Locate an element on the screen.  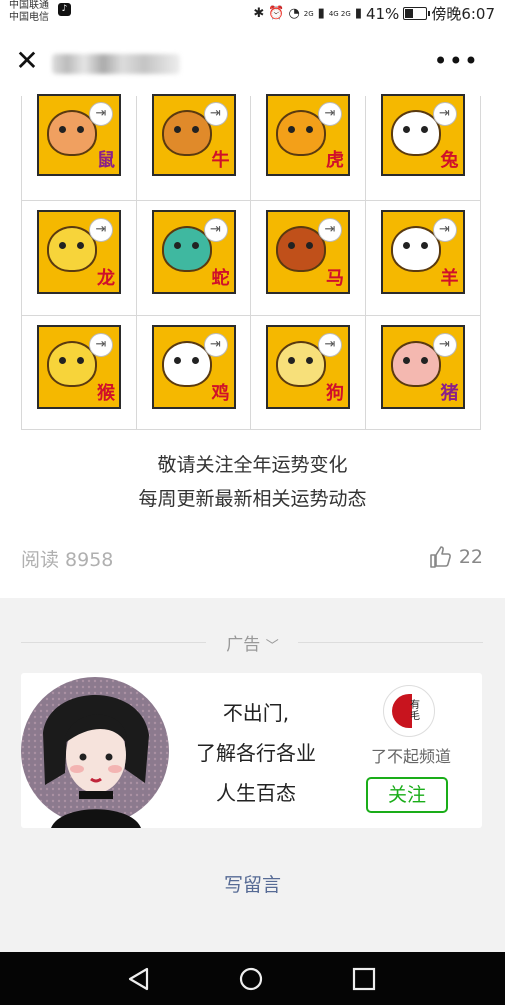
ad-text-line-1: 不出门, is located at coordinates (256, 713).